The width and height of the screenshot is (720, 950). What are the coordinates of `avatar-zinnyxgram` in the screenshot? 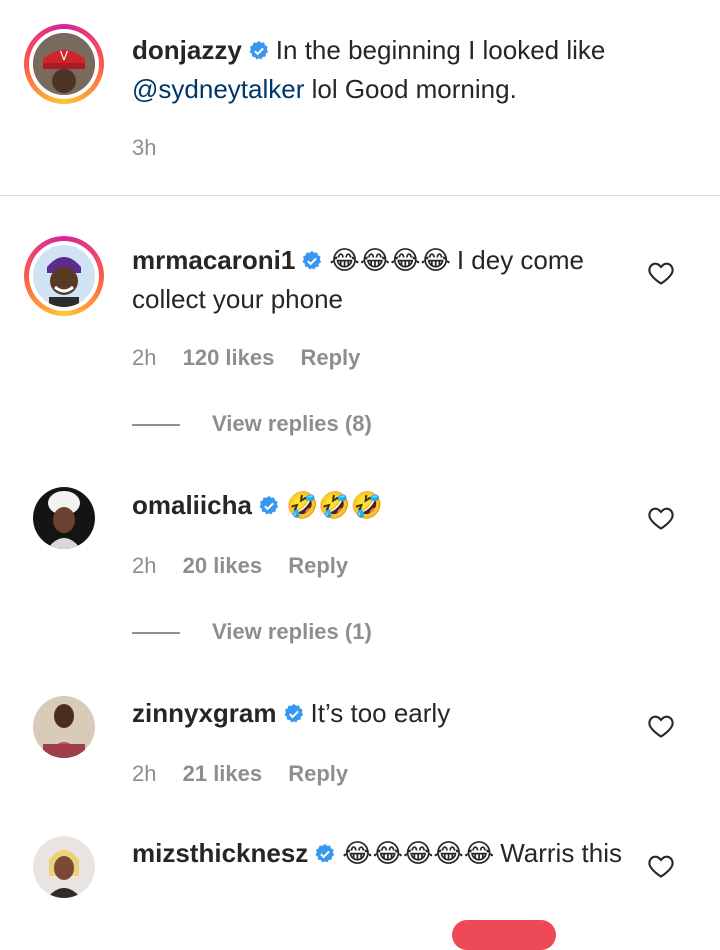 It's located at (64, 727).